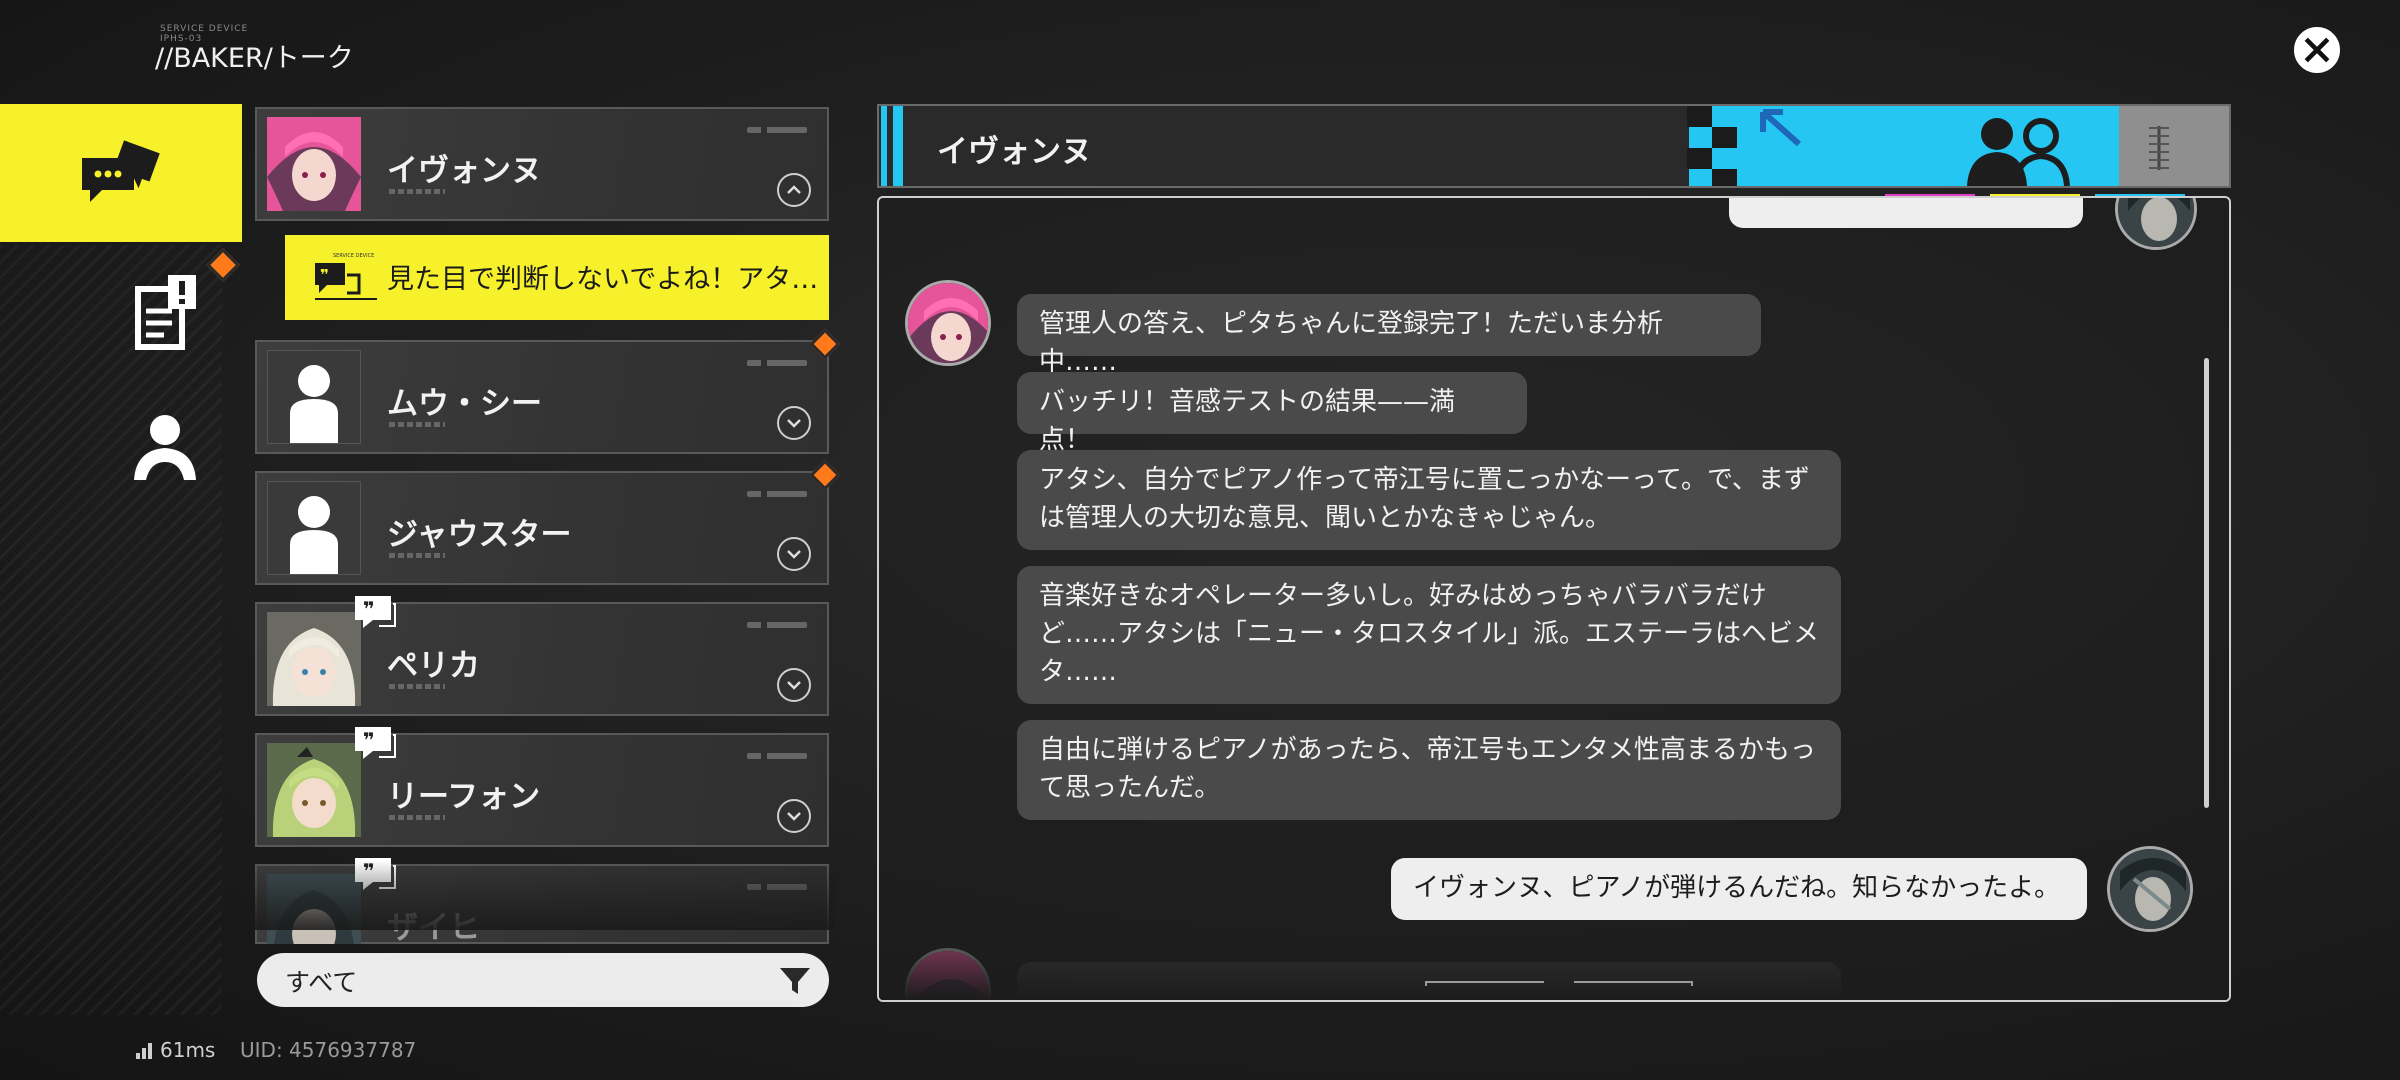  I want to click on close-button, so click(2317, 50).